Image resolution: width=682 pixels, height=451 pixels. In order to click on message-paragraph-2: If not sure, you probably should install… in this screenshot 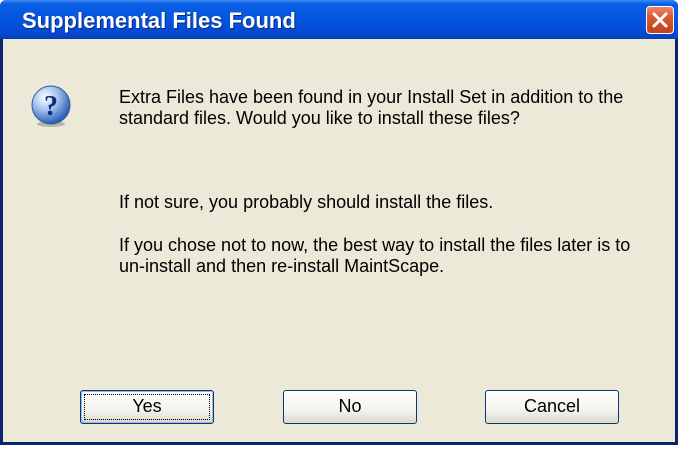, I will do `click(306, 202)`.